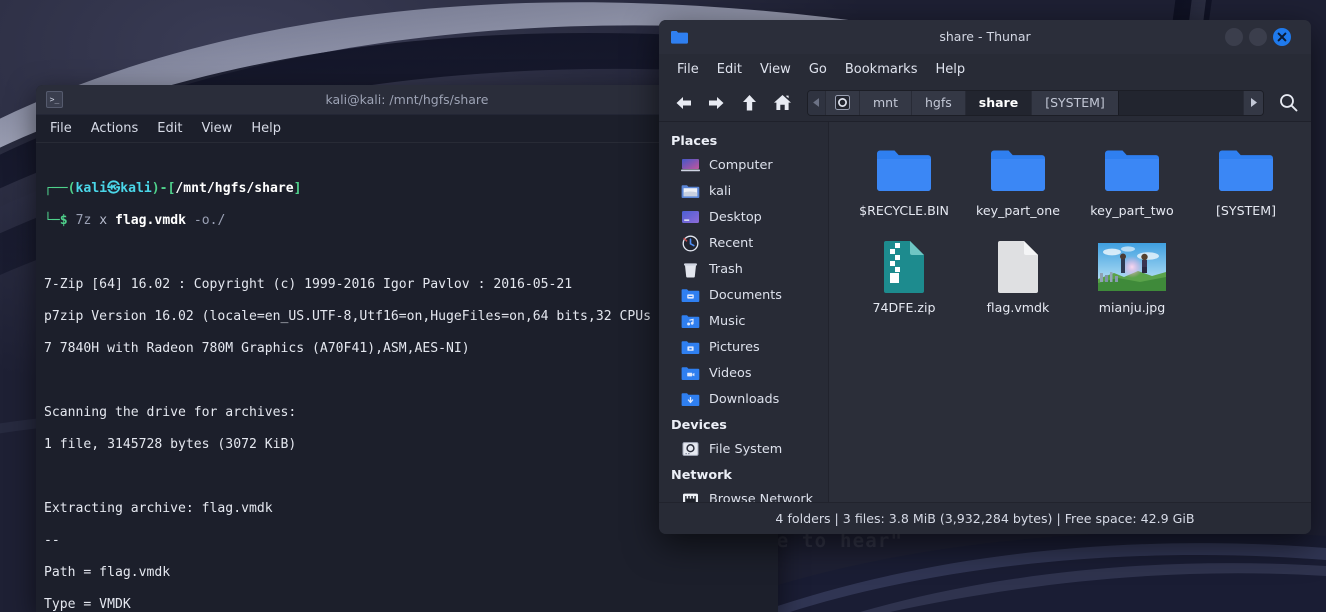  What do you see at coordinates (701, 475) in the screenshot?
I see `sidebar-section-network: Network` at bounding box center [701, 475].